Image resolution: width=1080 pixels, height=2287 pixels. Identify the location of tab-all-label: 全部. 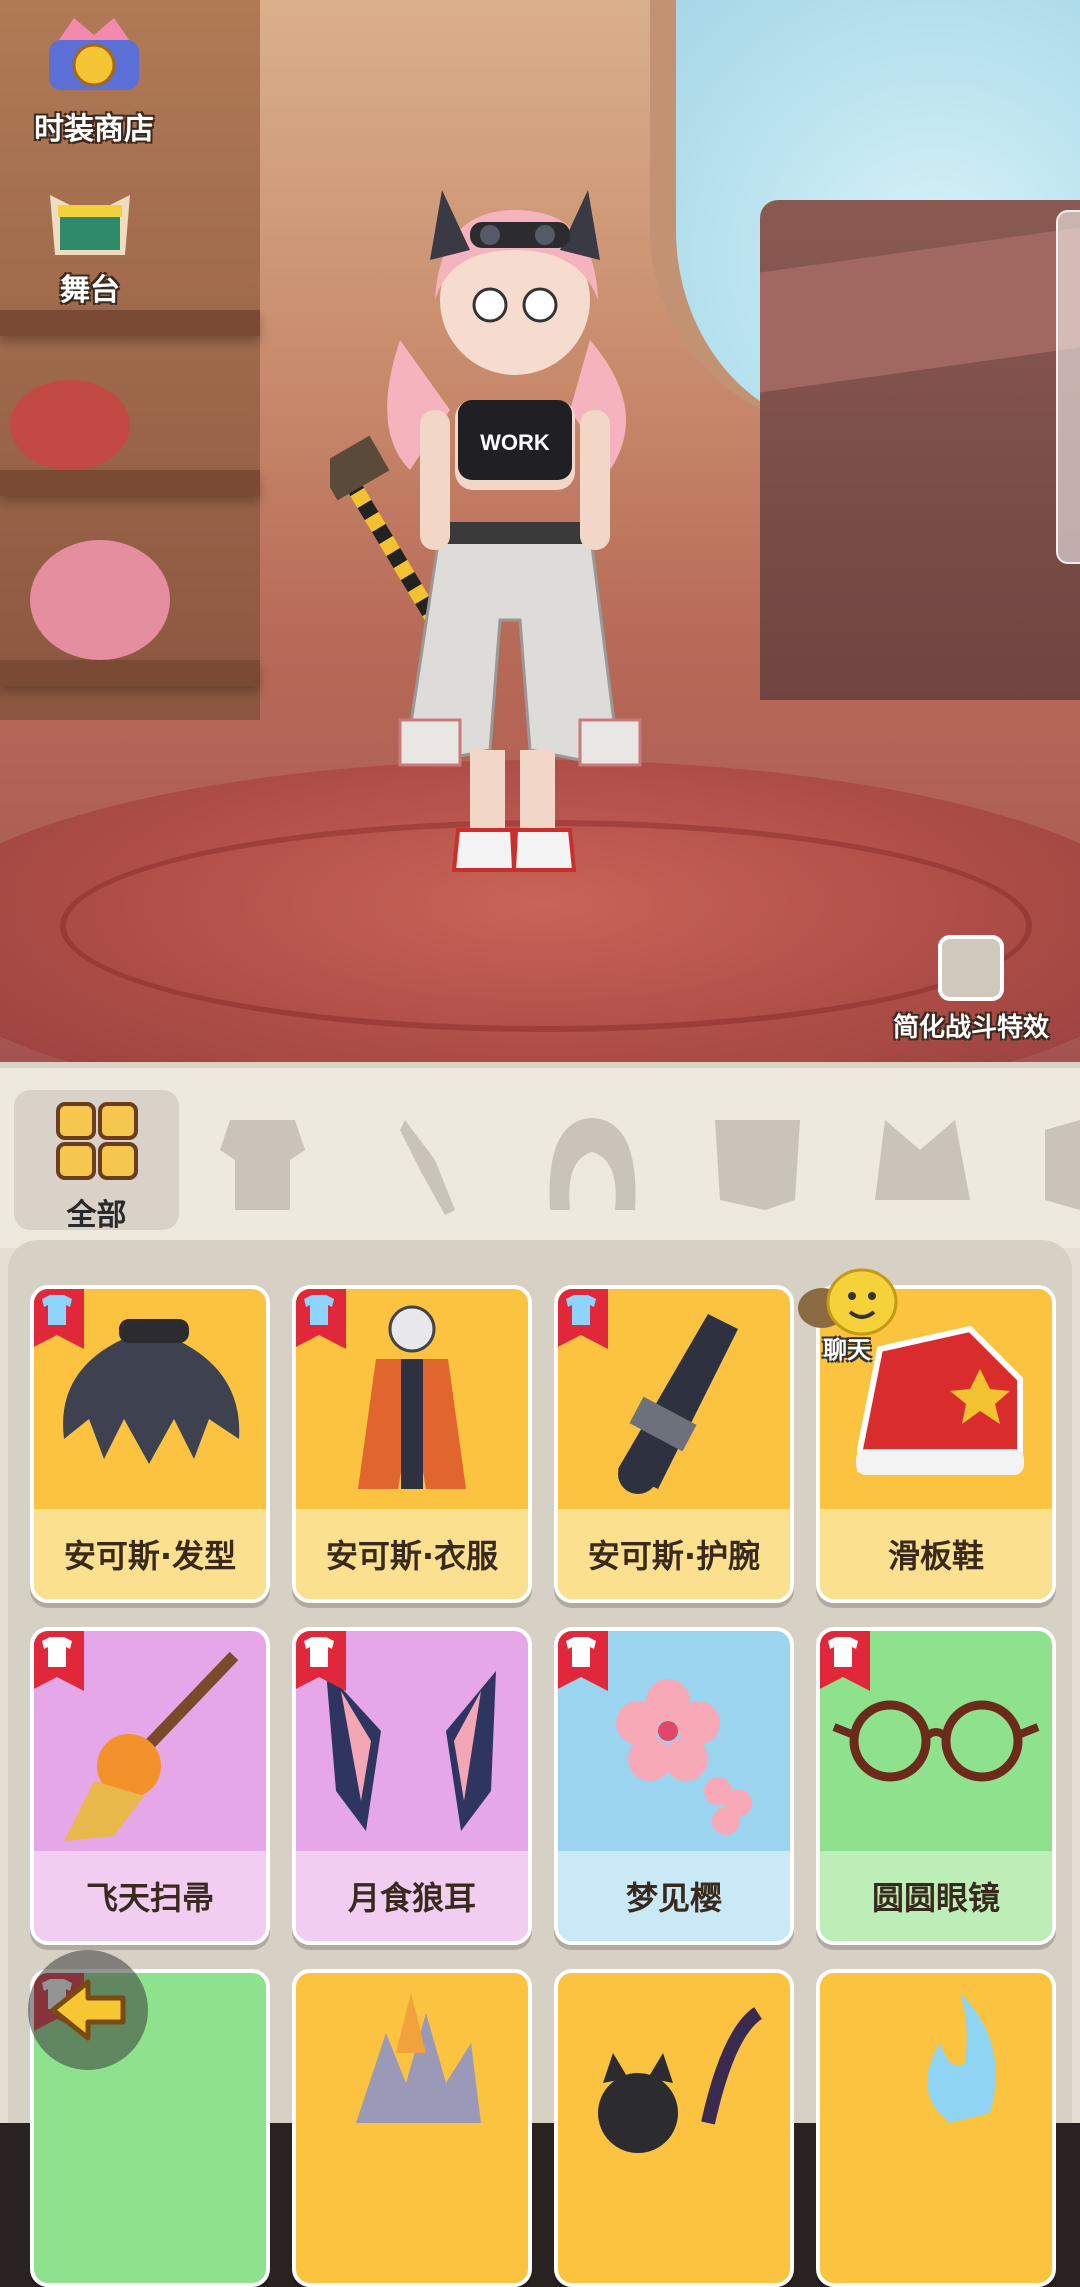
(96, 1215).